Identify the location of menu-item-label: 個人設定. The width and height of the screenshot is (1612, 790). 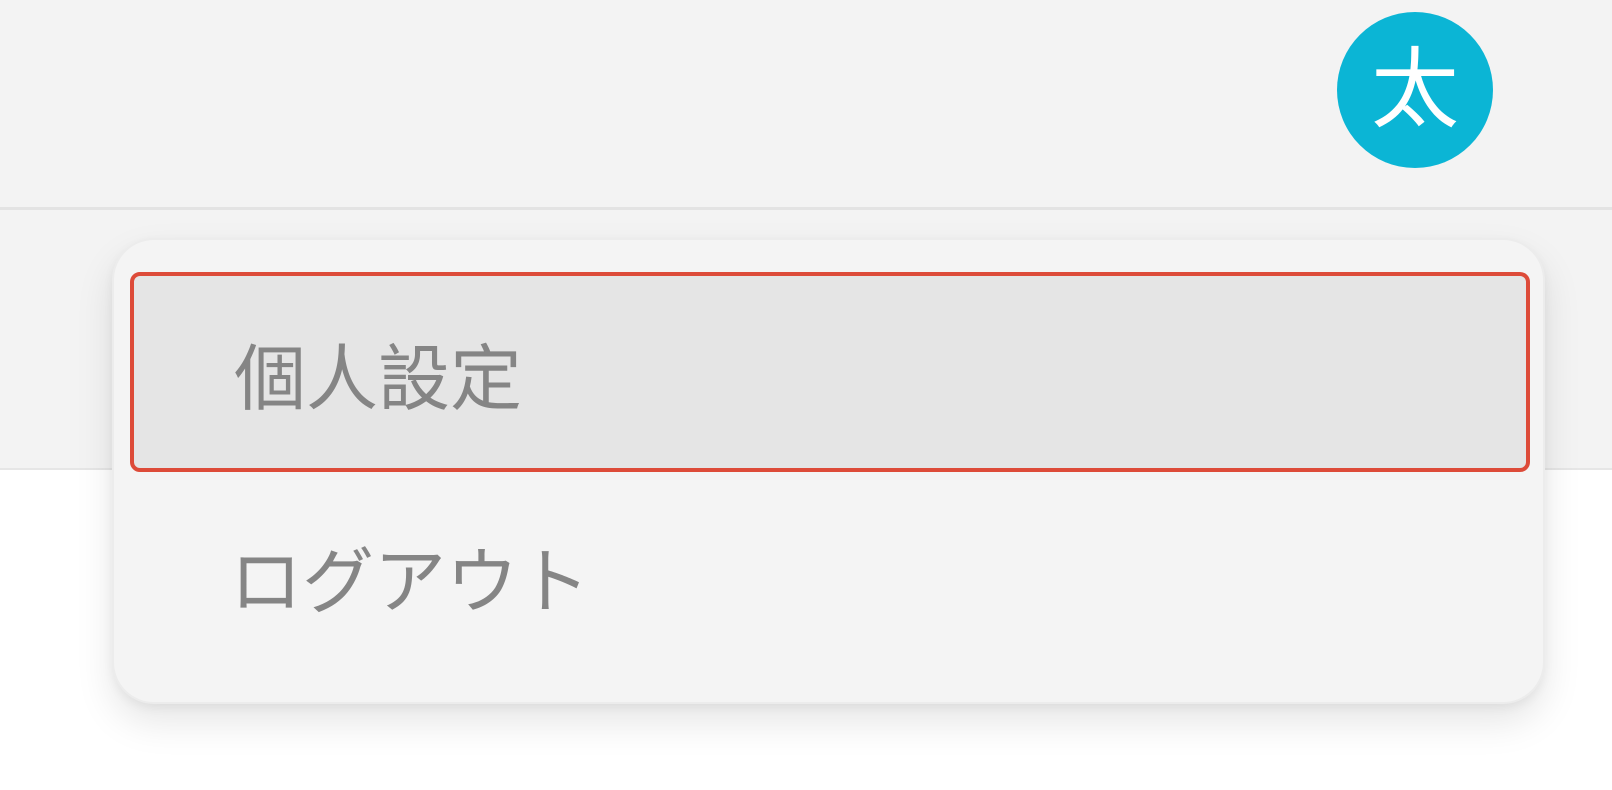
(378, 378).